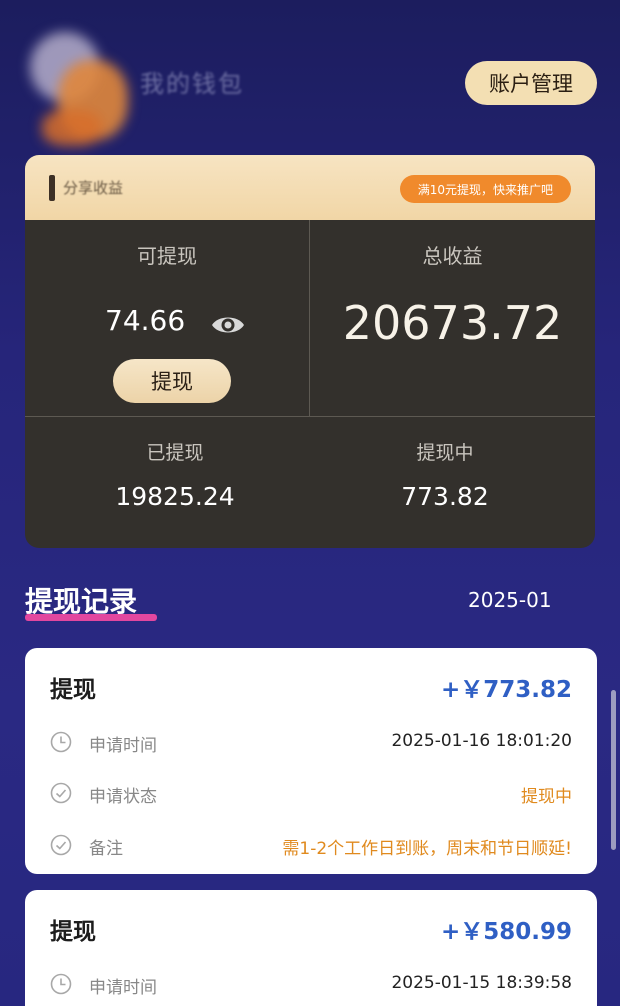 The height and width of the screenshot is (1006, 620). I want to click on divider-horizontal, so click(310, 416).